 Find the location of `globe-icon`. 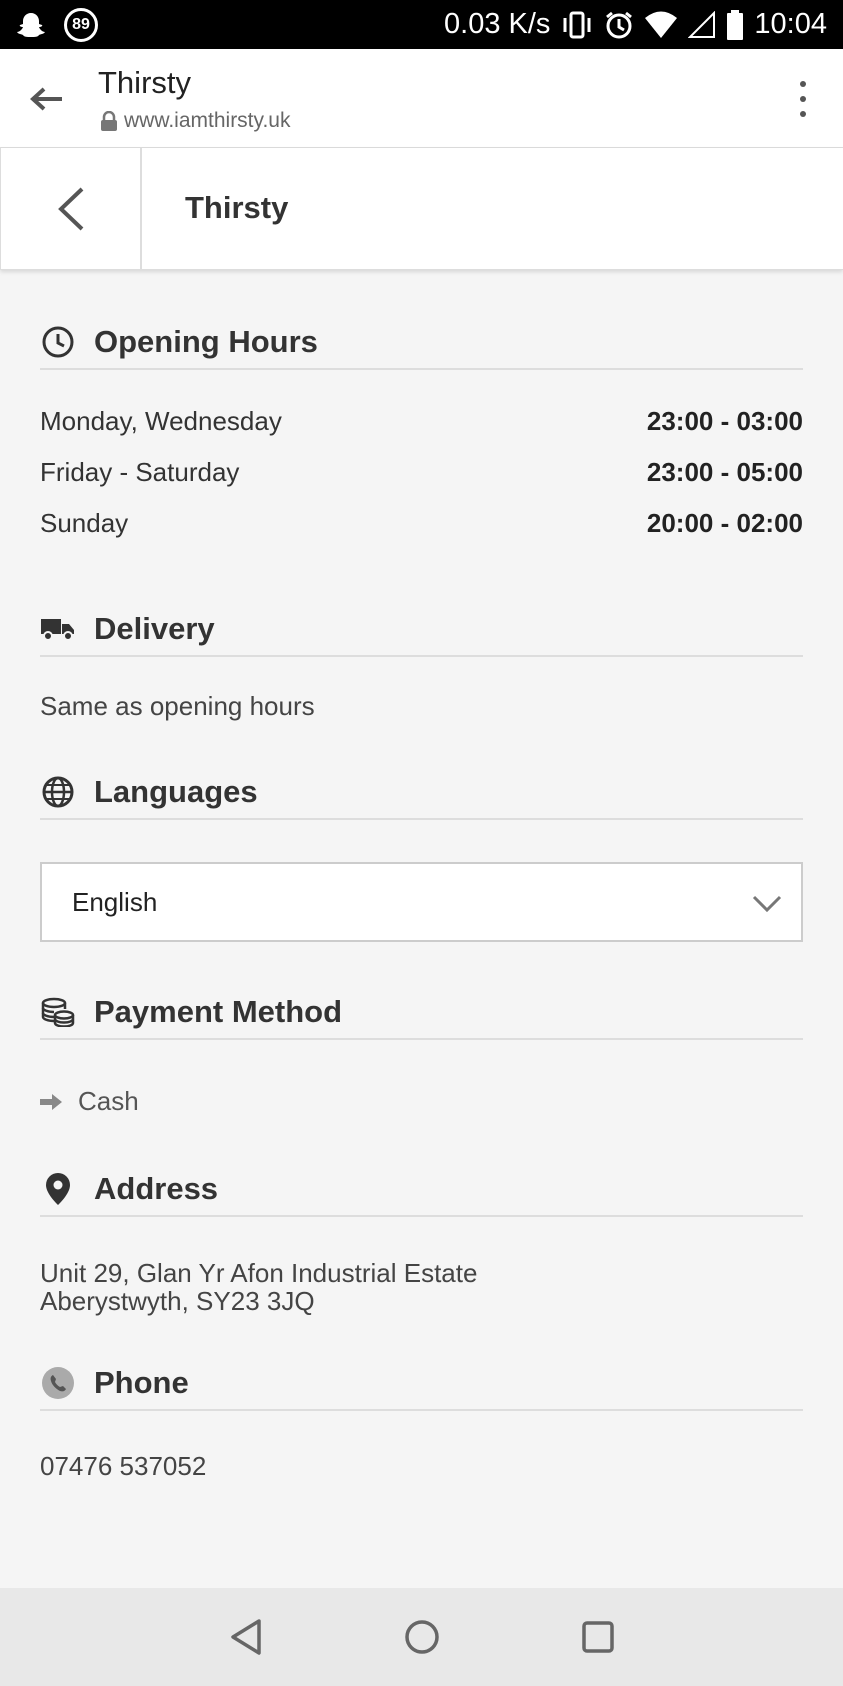

globe-icon is located at coordinates (58, 792).